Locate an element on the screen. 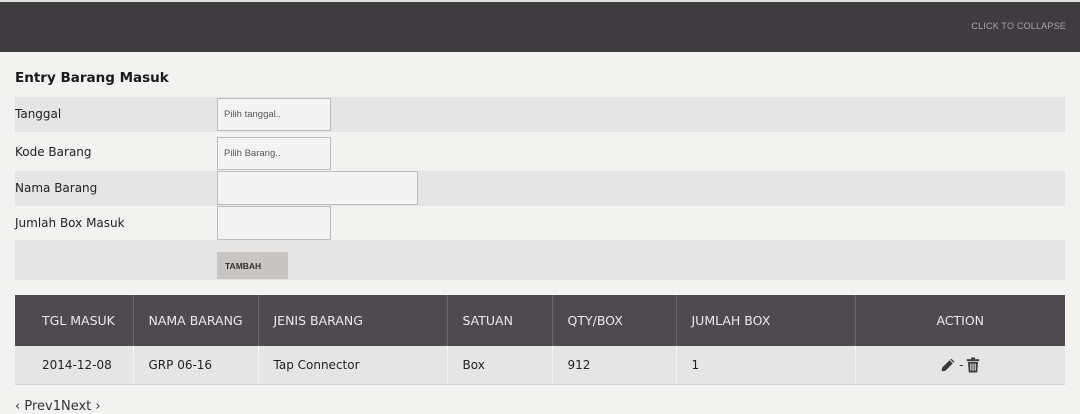 Image resolution: width=1080 pixels, height=414 pixels. form-row-kode-barang: Kode Barang is located at coordinates (540, 152).